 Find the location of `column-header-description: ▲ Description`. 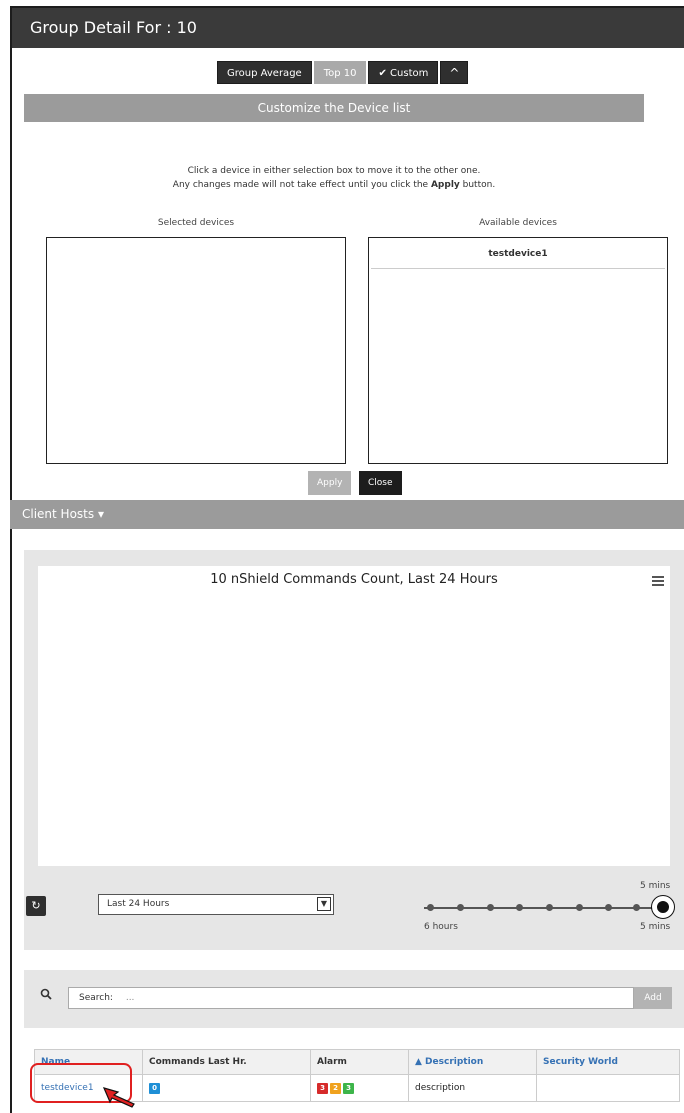

column-header-description: ▲ Description is located at coordinates (472, 1062).